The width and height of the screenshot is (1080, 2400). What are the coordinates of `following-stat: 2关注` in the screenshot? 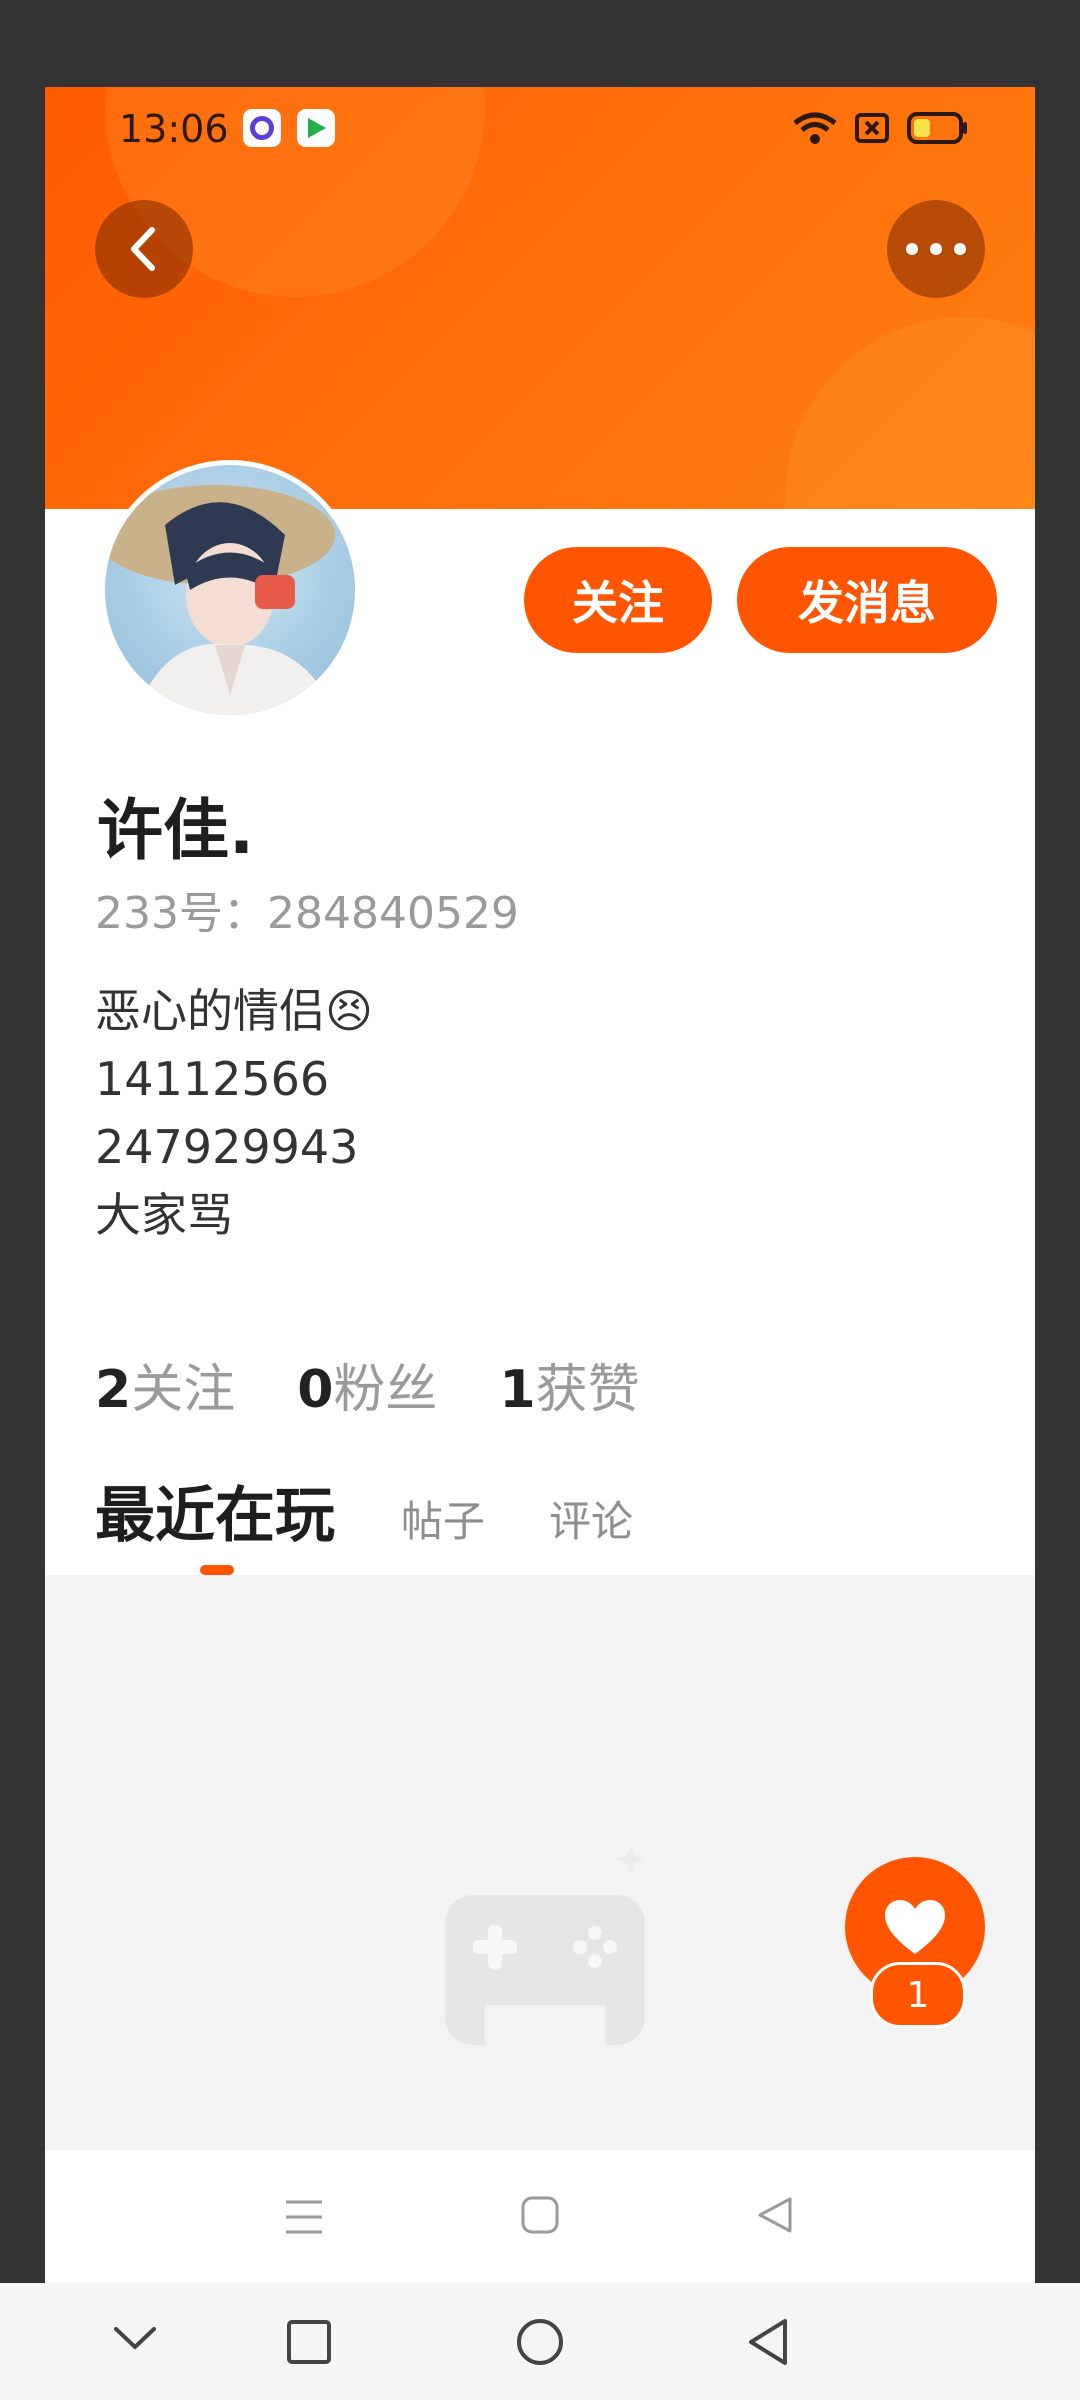 It's located at (165, 1384).